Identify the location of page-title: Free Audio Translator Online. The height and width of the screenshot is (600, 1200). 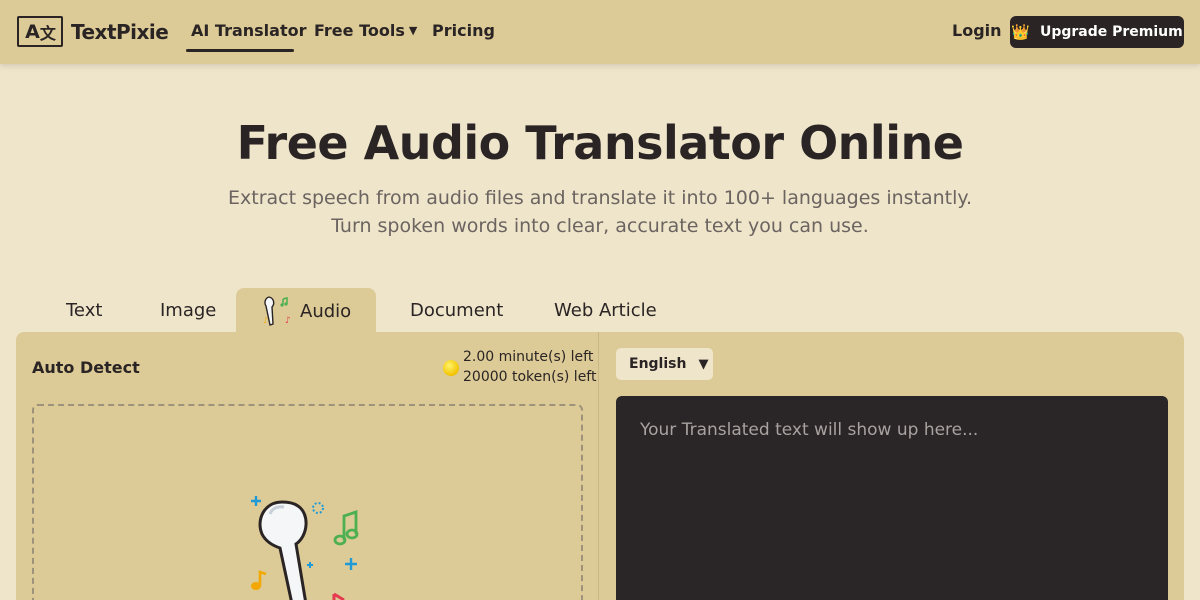
(600, 143).